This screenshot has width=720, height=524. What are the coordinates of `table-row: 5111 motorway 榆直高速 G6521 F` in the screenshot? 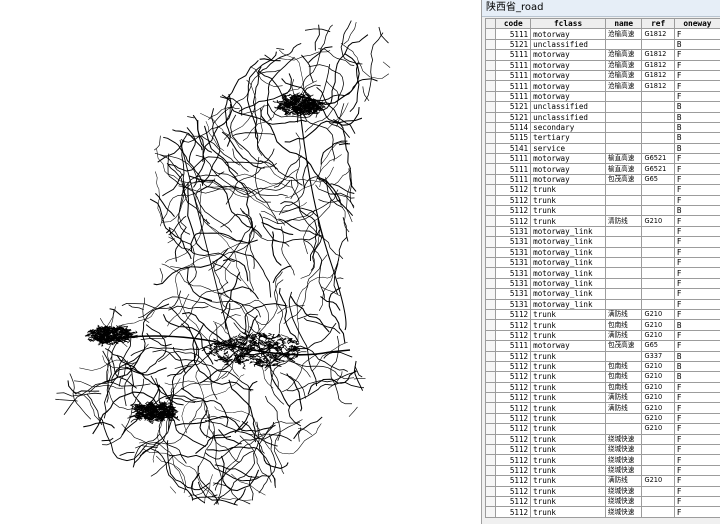 It's located at (602, 159).